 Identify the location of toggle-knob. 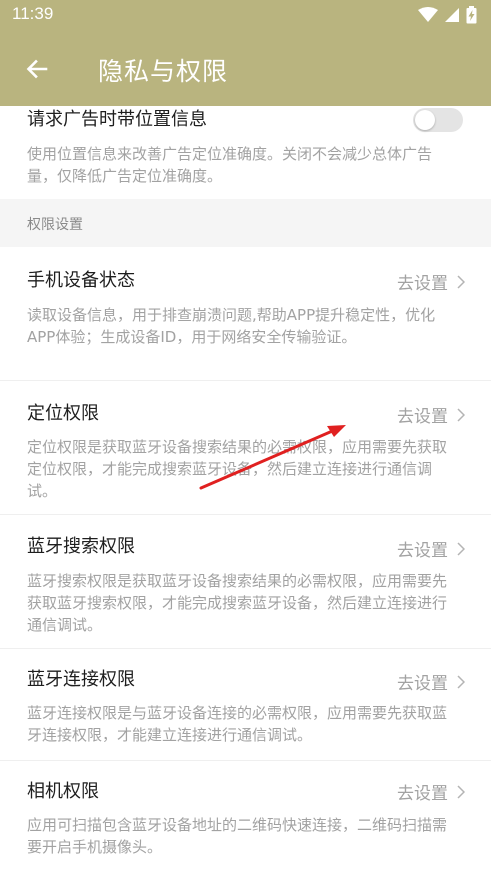
(425, 120).